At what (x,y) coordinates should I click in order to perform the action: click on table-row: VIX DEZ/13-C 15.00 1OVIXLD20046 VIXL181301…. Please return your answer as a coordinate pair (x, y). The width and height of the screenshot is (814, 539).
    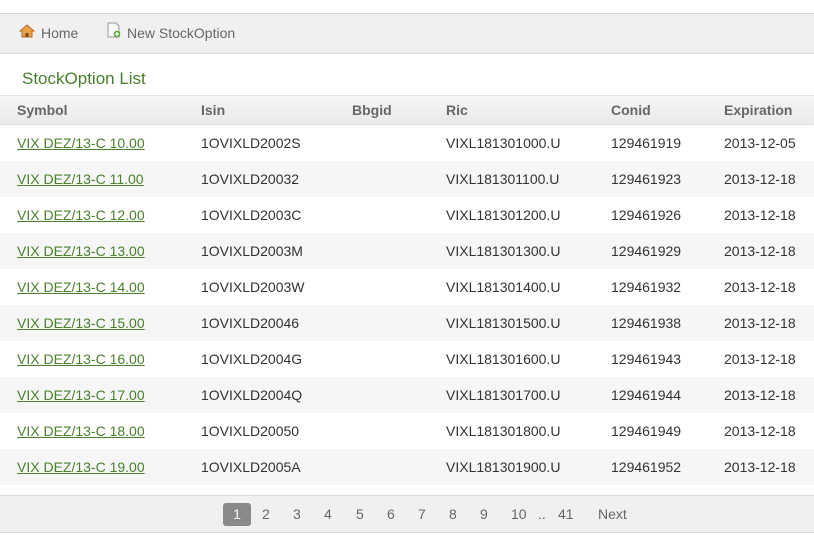
    Looking at the image, I should click on (407, 323).